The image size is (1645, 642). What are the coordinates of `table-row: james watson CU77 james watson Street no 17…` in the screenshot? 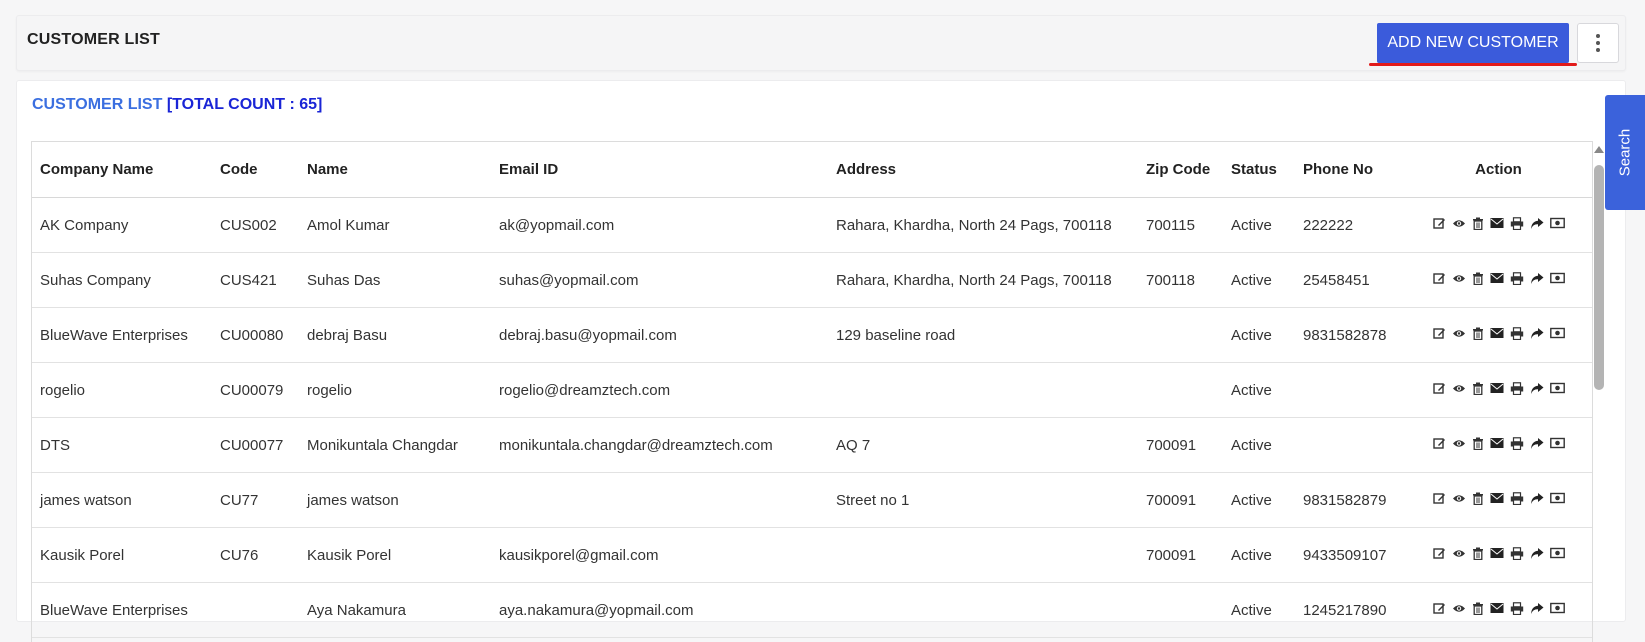 It's located at (812, 500).